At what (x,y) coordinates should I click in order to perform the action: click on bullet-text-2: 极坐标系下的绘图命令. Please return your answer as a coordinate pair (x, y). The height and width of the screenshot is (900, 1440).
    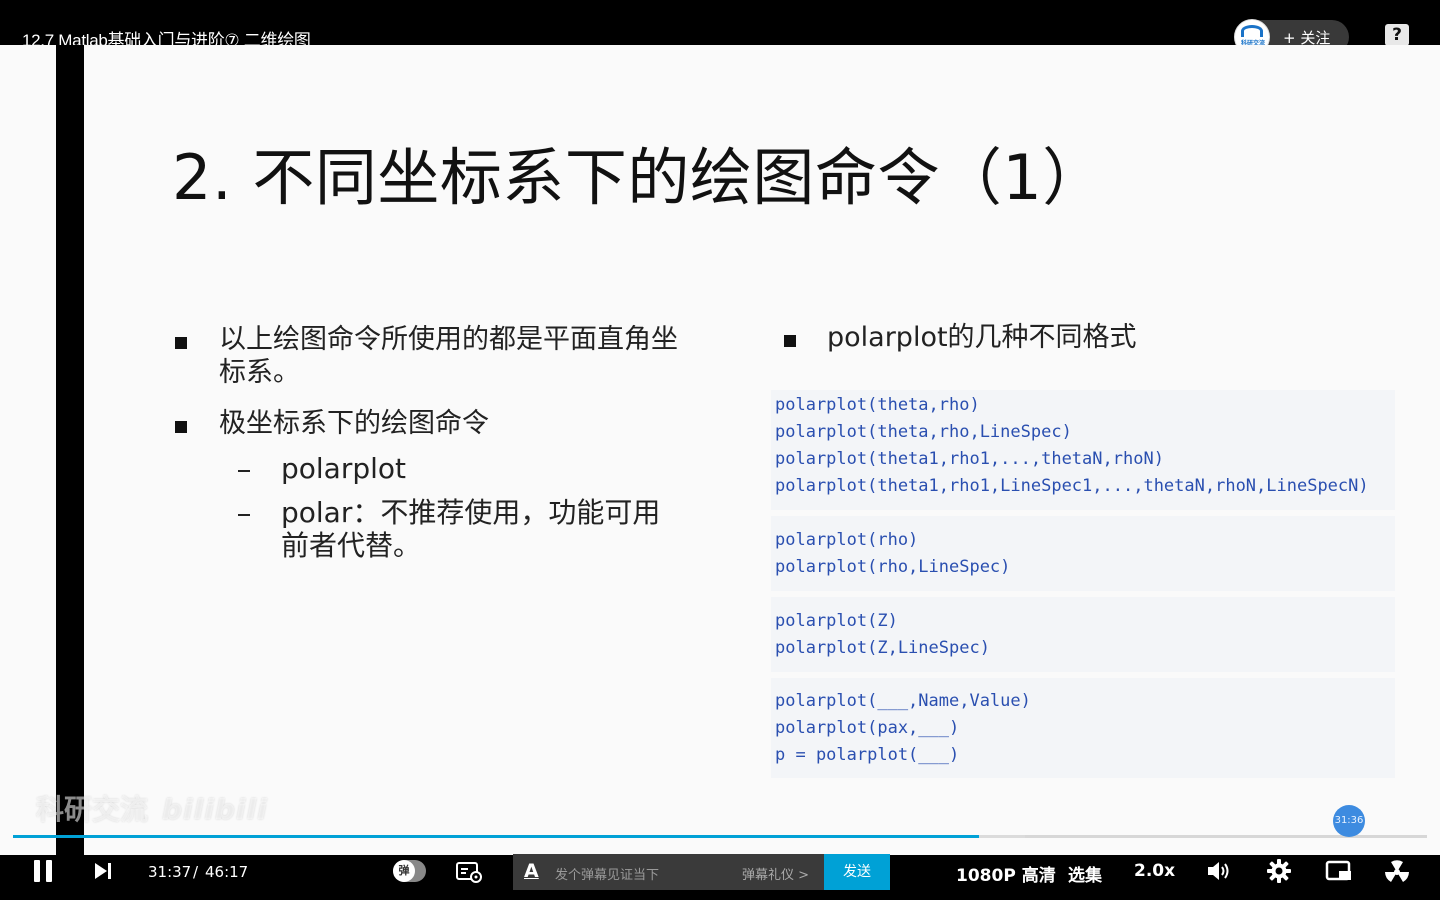
    Looking at the image, I should click on (354, 423).